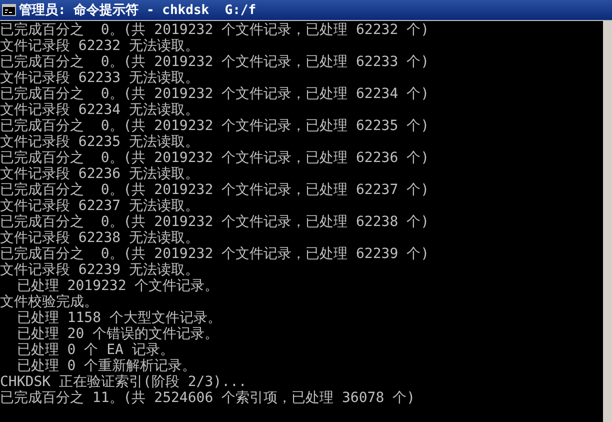  What do you see at coordinates (215, 62) in the screenshot?
I see `console-line: 已完成百分之 0。(共 2019232 个文件记录，已处理 62233 个)` at bounding box center [215, 62].